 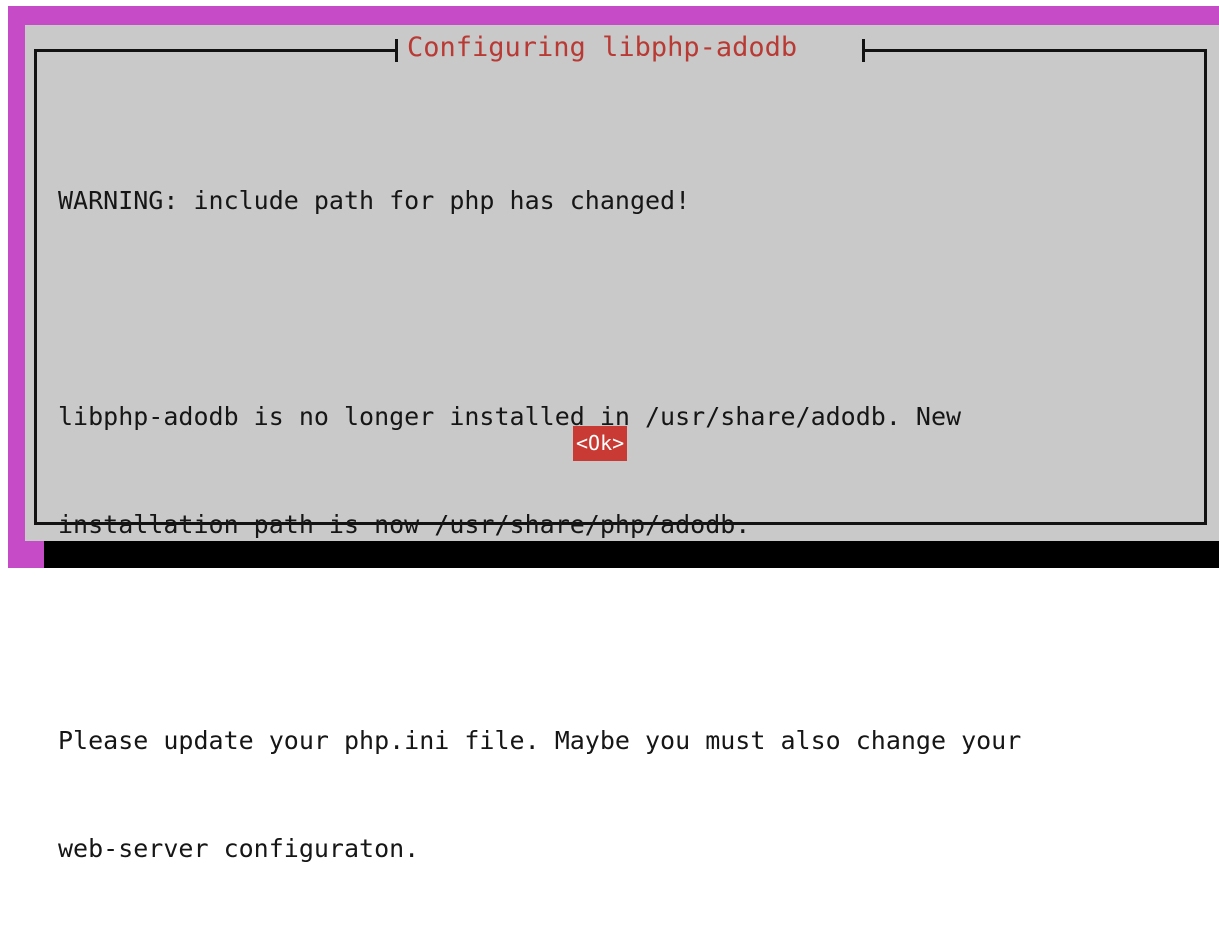 What do you see at coordinates (602, 47) in the screenshot?
I see `dialog-title: Configuring libphp-adodb` at bounding box center [602, 47].